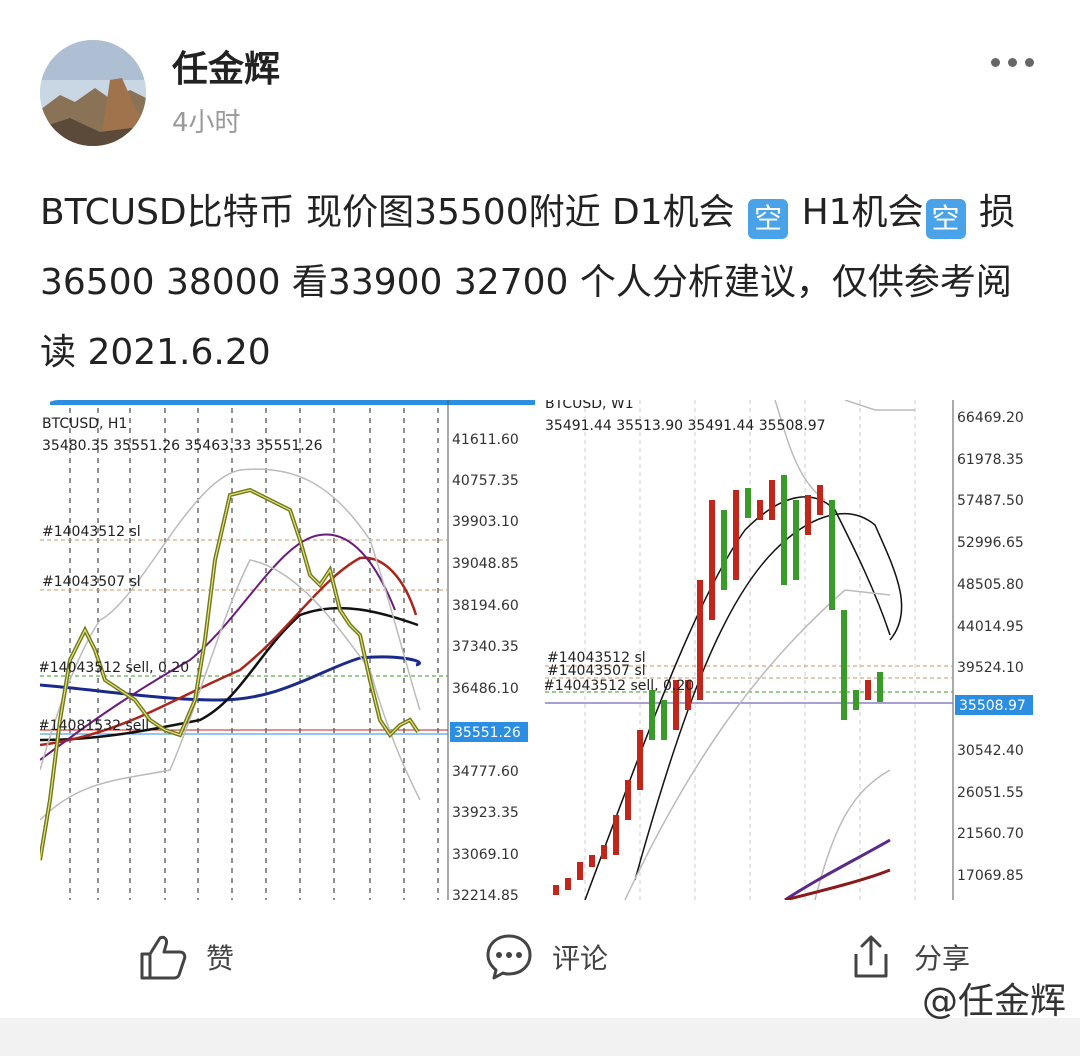 The height and width of the screenshot is (1056, 1080). Describe the element at coordinates (485, 689) in the screenshot. I see `price-tick: 36486.10` at that location.